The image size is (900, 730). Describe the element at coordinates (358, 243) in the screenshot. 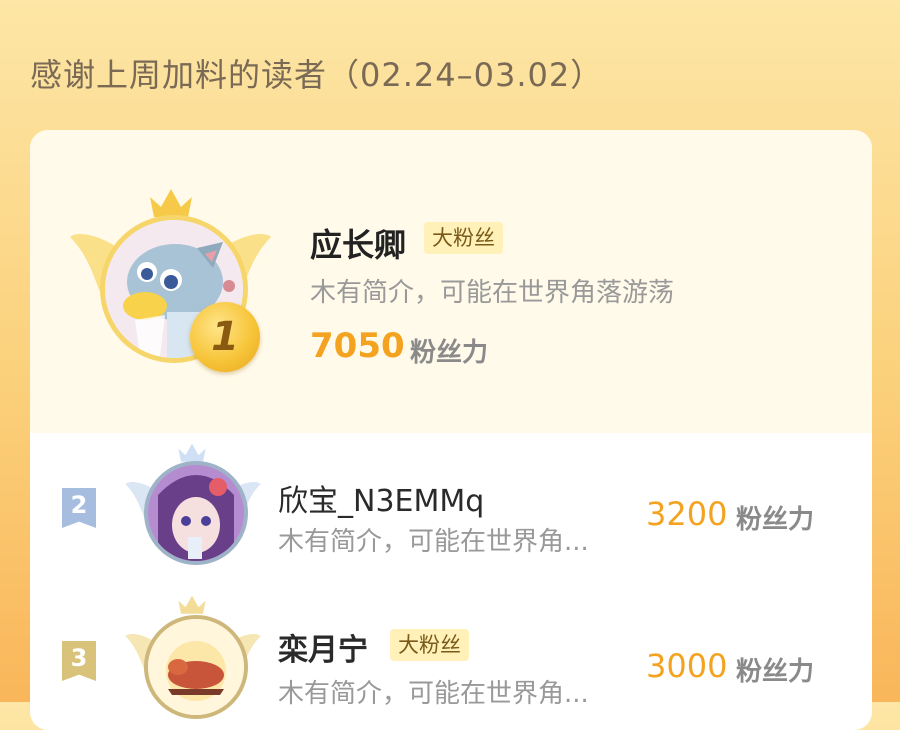

I see `reader-name: 应长卿` at that location.